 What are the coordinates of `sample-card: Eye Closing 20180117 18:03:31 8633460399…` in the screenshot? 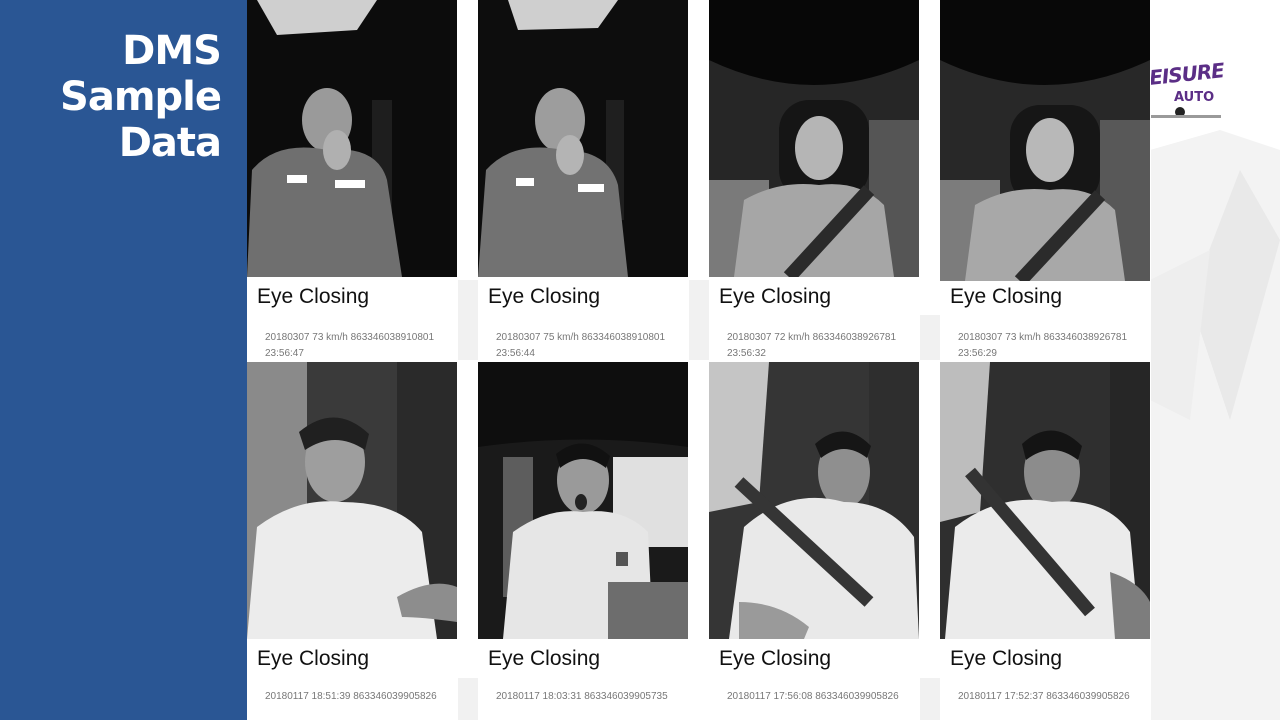 It's located at (583, 541).